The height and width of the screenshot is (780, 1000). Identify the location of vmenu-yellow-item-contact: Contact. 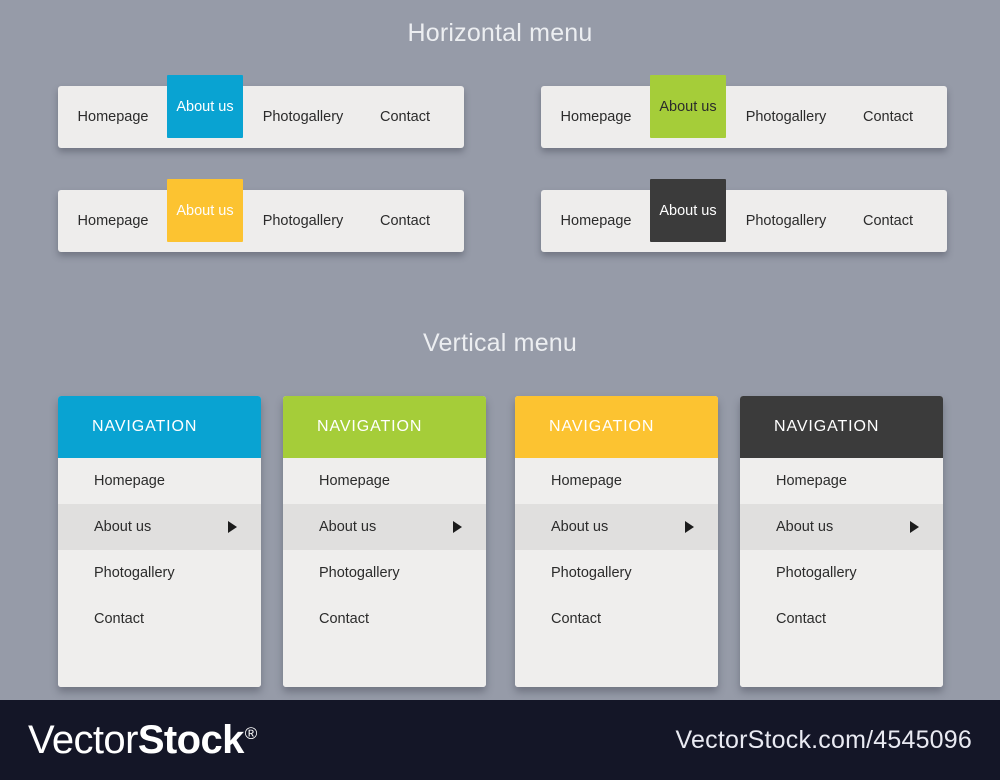
(616, 619).